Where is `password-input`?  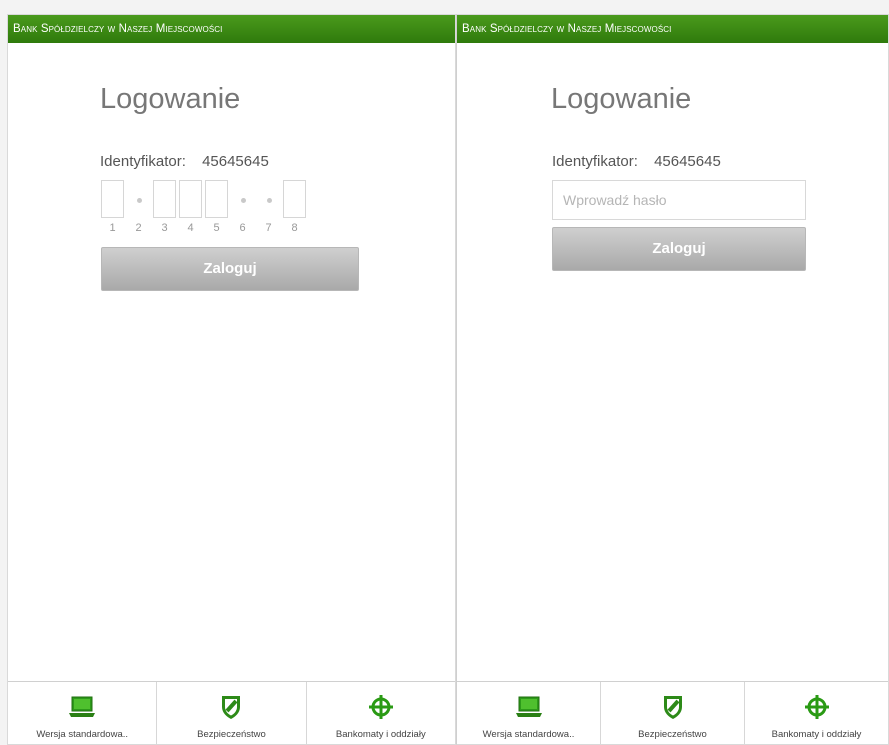 password-input is located at coordinates (679, 200).